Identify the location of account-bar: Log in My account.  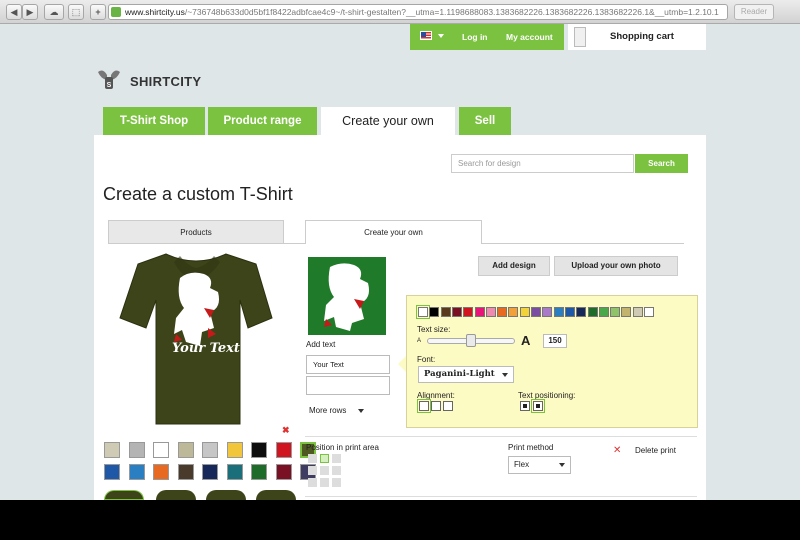
(487, 37).